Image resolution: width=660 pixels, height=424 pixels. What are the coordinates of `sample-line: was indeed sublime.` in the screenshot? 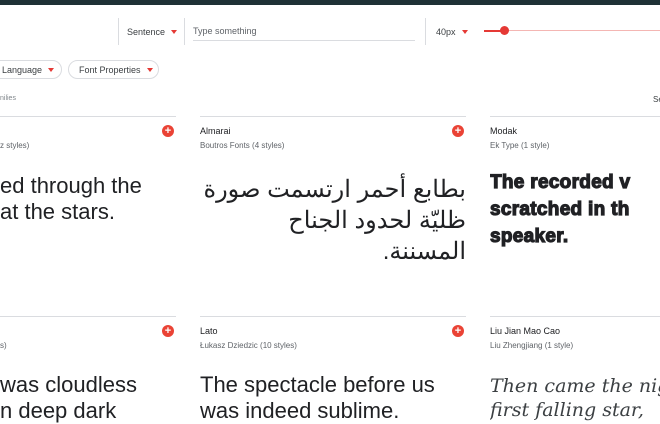 It's located at (300, 410).